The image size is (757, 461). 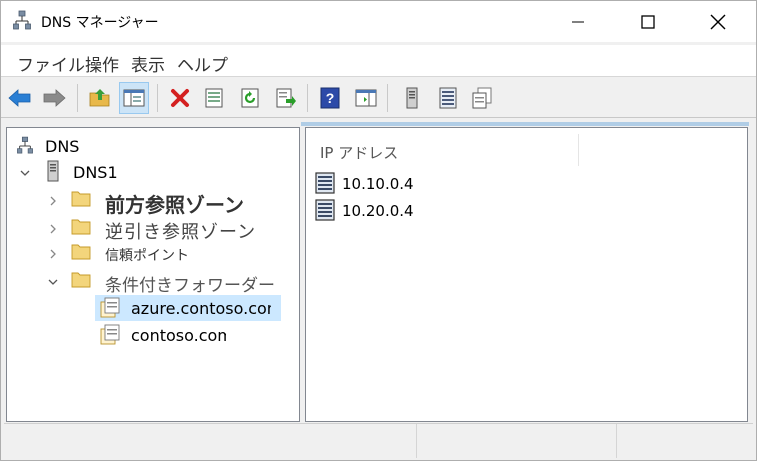 I want to click on tree-node-forward-lookup-zones: 前方参照ゾーン, so click(x=152, y=202).